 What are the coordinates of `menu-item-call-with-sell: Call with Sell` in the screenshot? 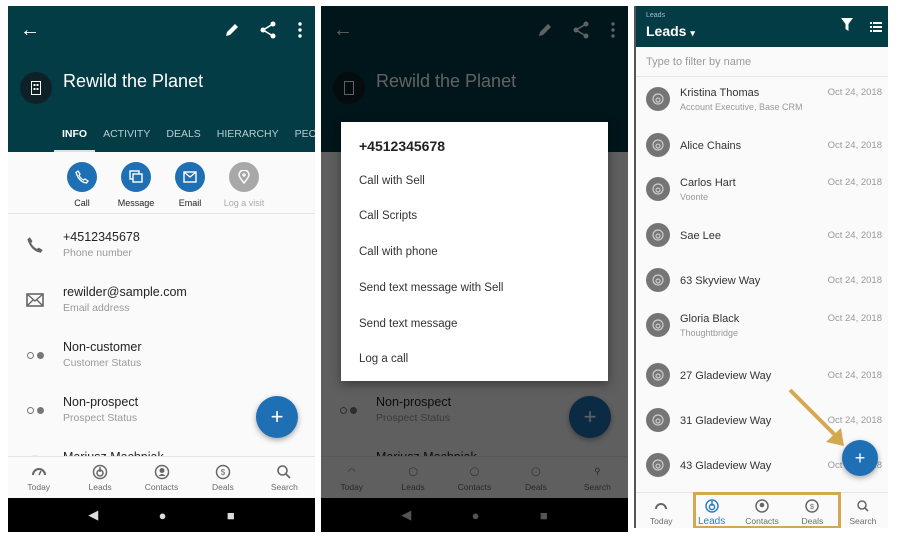 It's located at (392, 181).